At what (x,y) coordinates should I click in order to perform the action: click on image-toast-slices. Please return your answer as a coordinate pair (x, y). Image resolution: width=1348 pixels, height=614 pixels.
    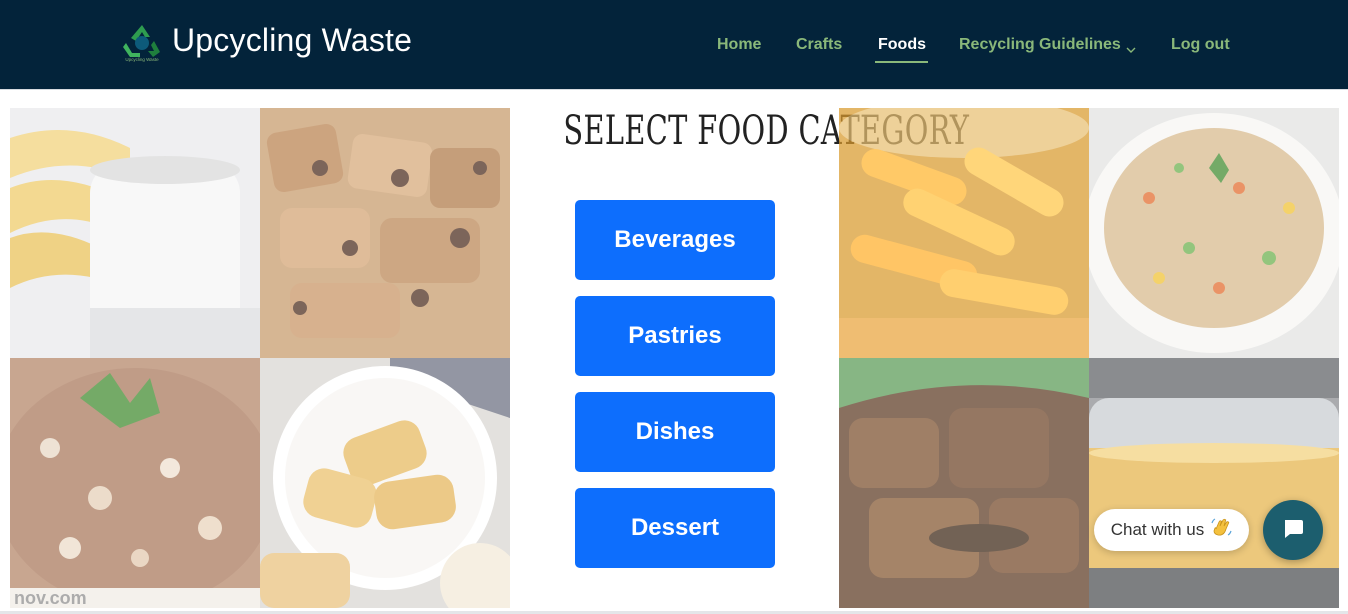
    Looking at the image, I should click on (385, 483).